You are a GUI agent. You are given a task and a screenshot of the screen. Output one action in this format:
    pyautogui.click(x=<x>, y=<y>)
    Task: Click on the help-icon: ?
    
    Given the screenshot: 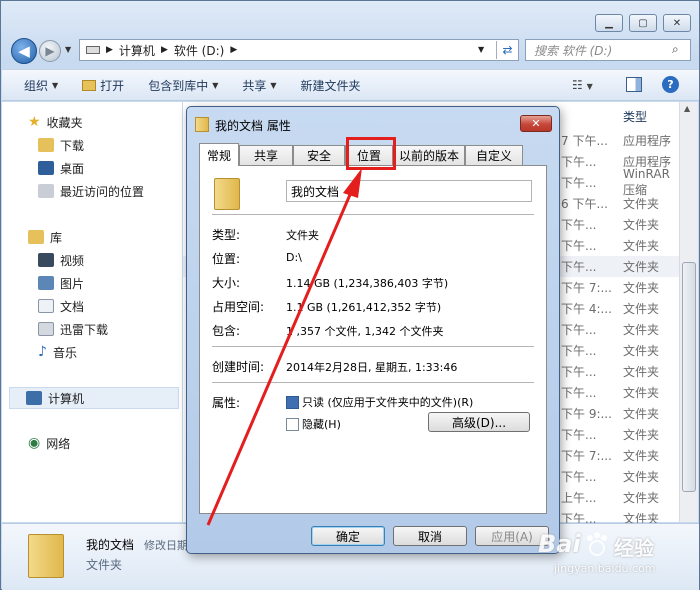 What is the action you would take?
    pyautogui.click(x=670, y=84)
    